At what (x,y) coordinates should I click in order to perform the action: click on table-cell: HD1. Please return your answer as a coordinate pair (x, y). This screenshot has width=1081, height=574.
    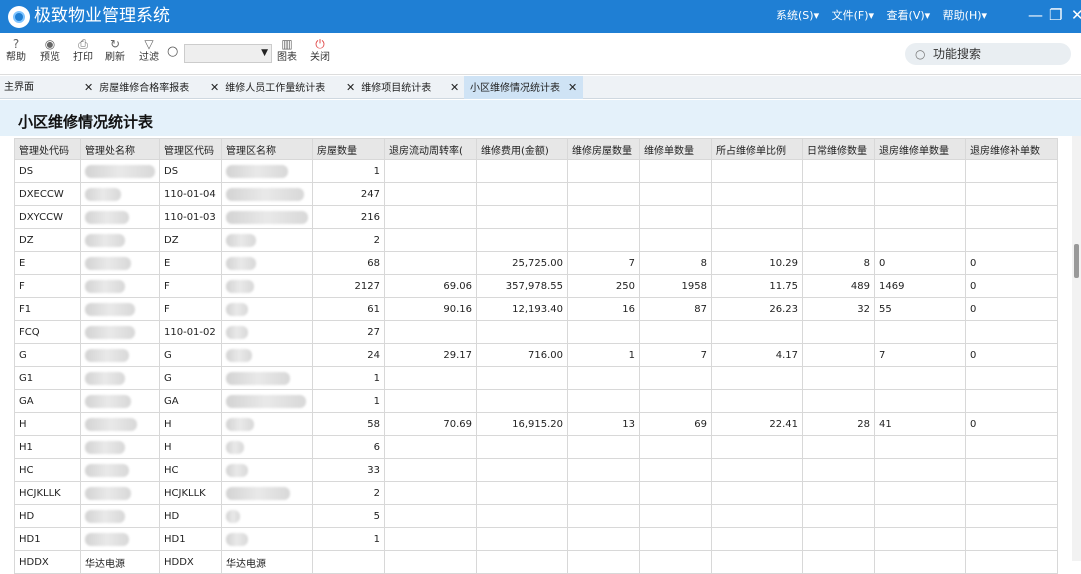
    Looking at the image, I should click on (190, 539).